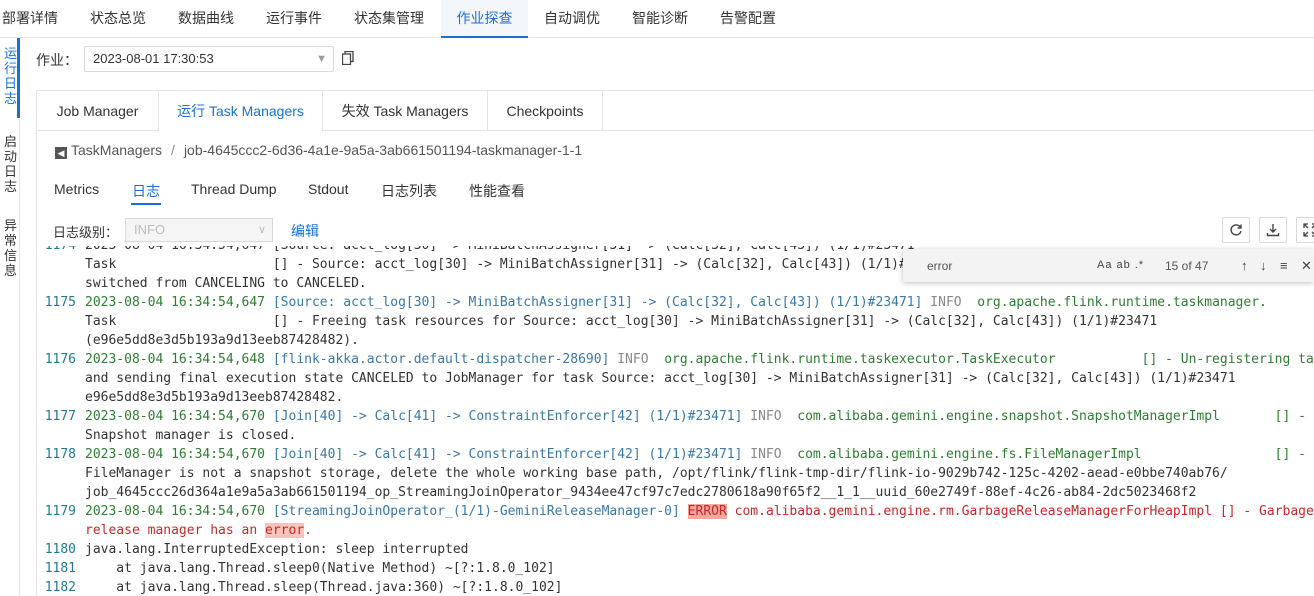  Describe the element at coordinates (206, 19) in the screenshot. I see `tab-data-curves: 数据曲线` at that location.